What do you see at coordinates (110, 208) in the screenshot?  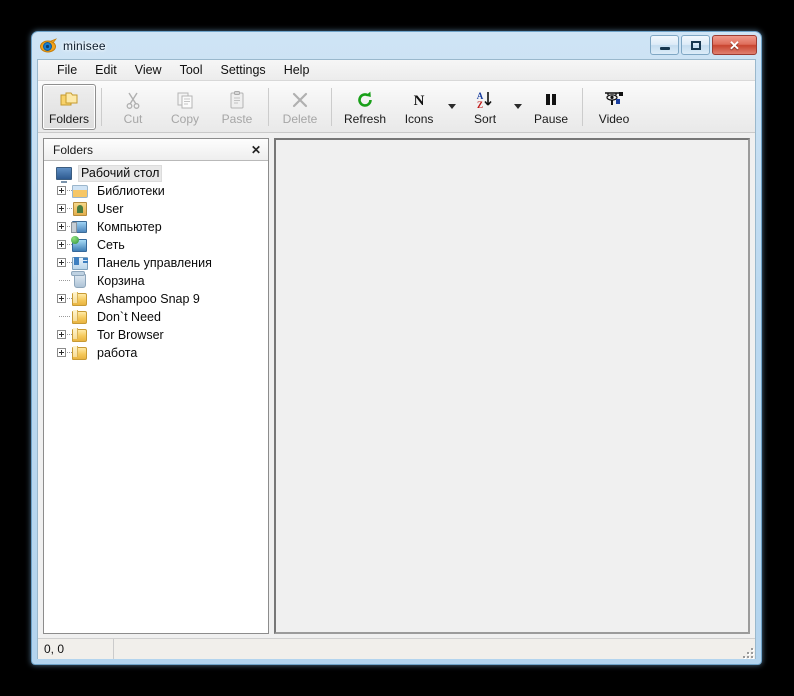 I see `tree-item-label: User` at bounding box center [110, 208].